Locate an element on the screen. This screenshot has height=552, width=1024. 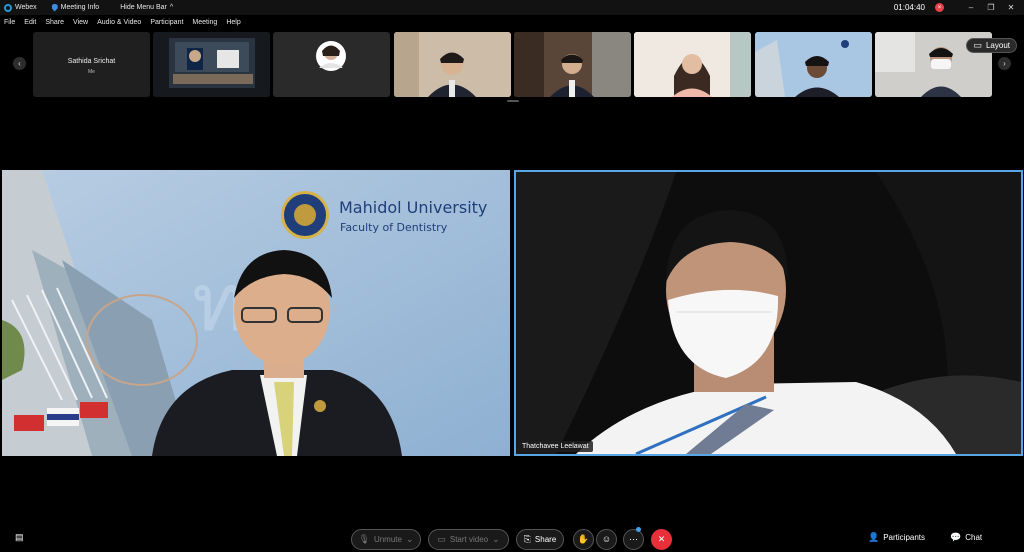
hide-menu-bar-button: Hide Menu Bar ^ is located at coordinates (146, 7).